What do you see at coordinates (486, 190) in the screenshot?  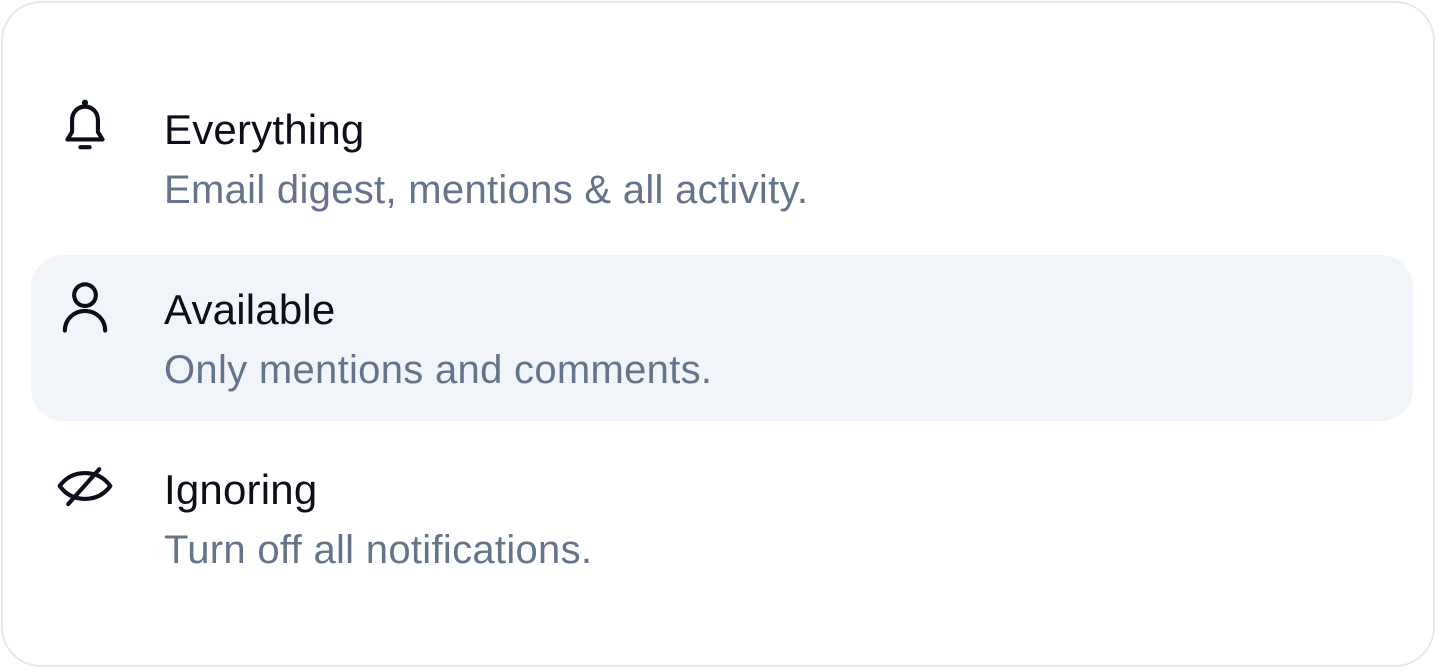 I see `option-description: Email digest, mentions & all activity.` at bounding box center [486, 190].